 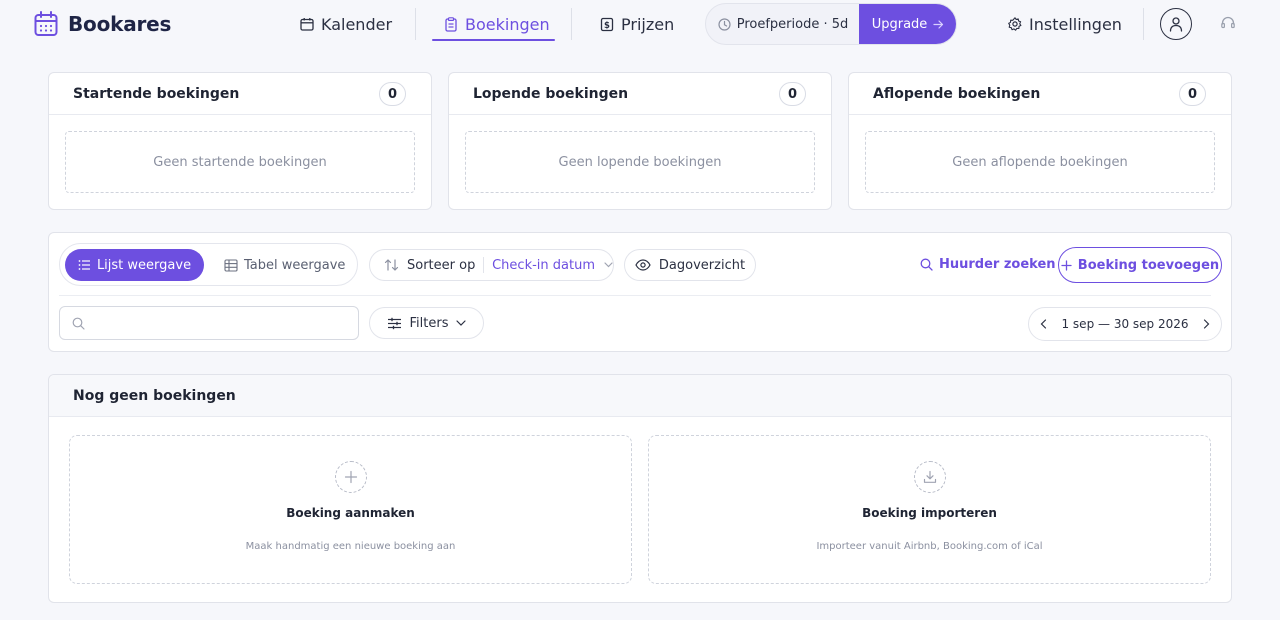 I want to click on card-title: Aflopende boekingen, so click(x=957, y=94).